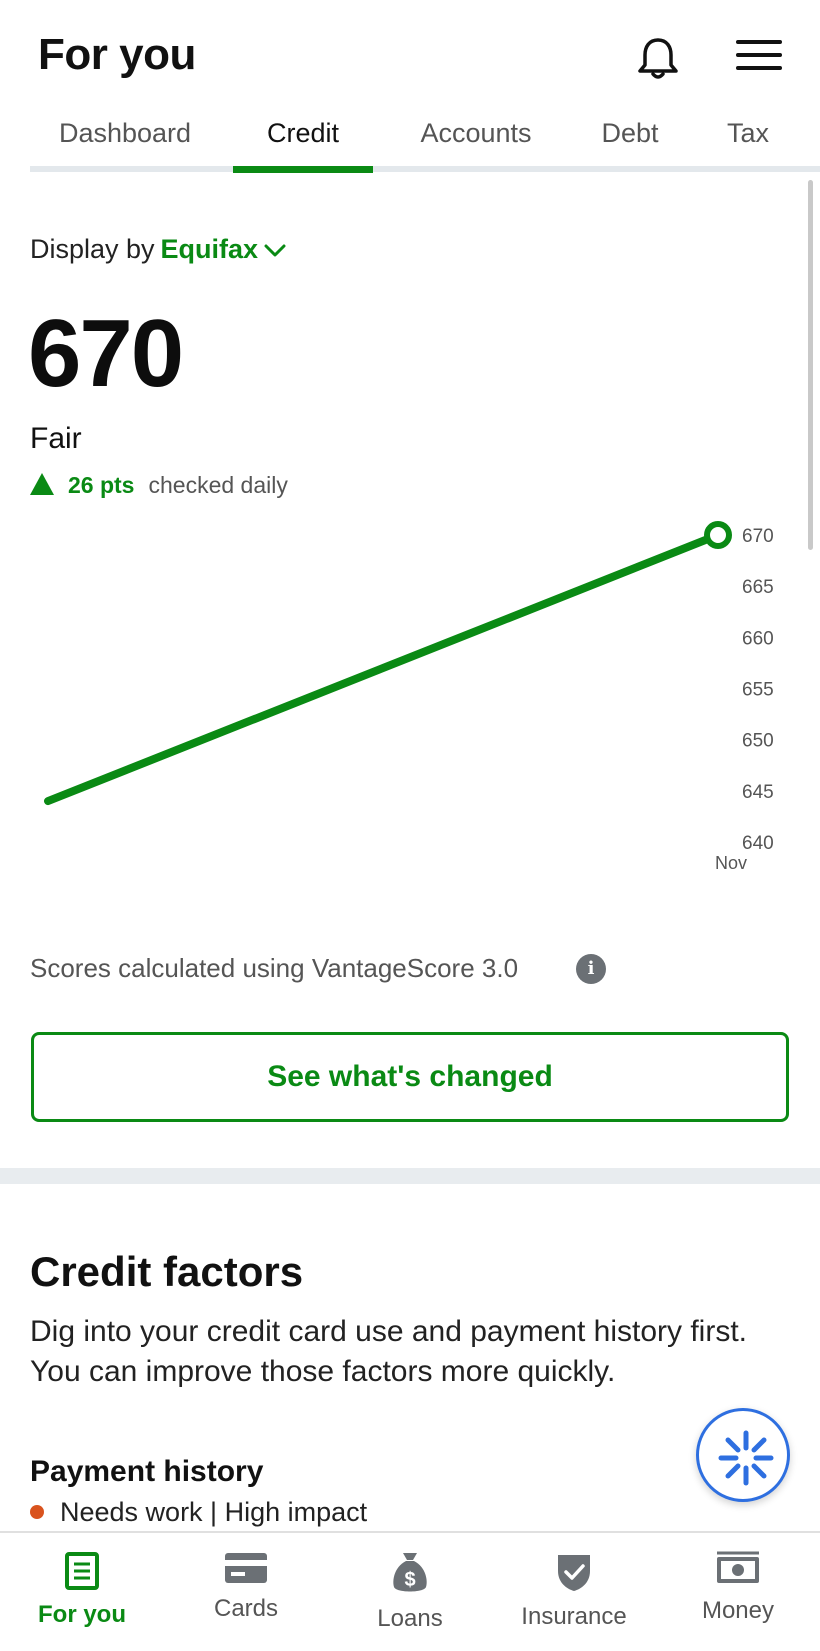  What do you see at coordinates (274, 968) in the screenshot?
I see `scoring-model-note: Scores calculated using VantageScore 3.0` at bounding box center [274, 968].